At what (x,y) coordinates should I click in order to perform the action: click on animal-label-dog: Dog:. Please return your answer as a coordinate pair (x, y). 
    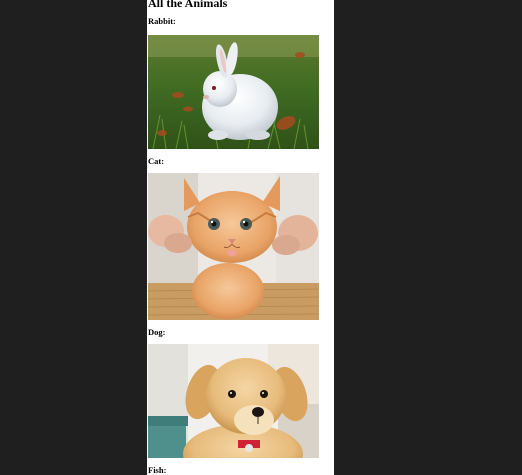
    Looking at the image, I should click on (157, 332).